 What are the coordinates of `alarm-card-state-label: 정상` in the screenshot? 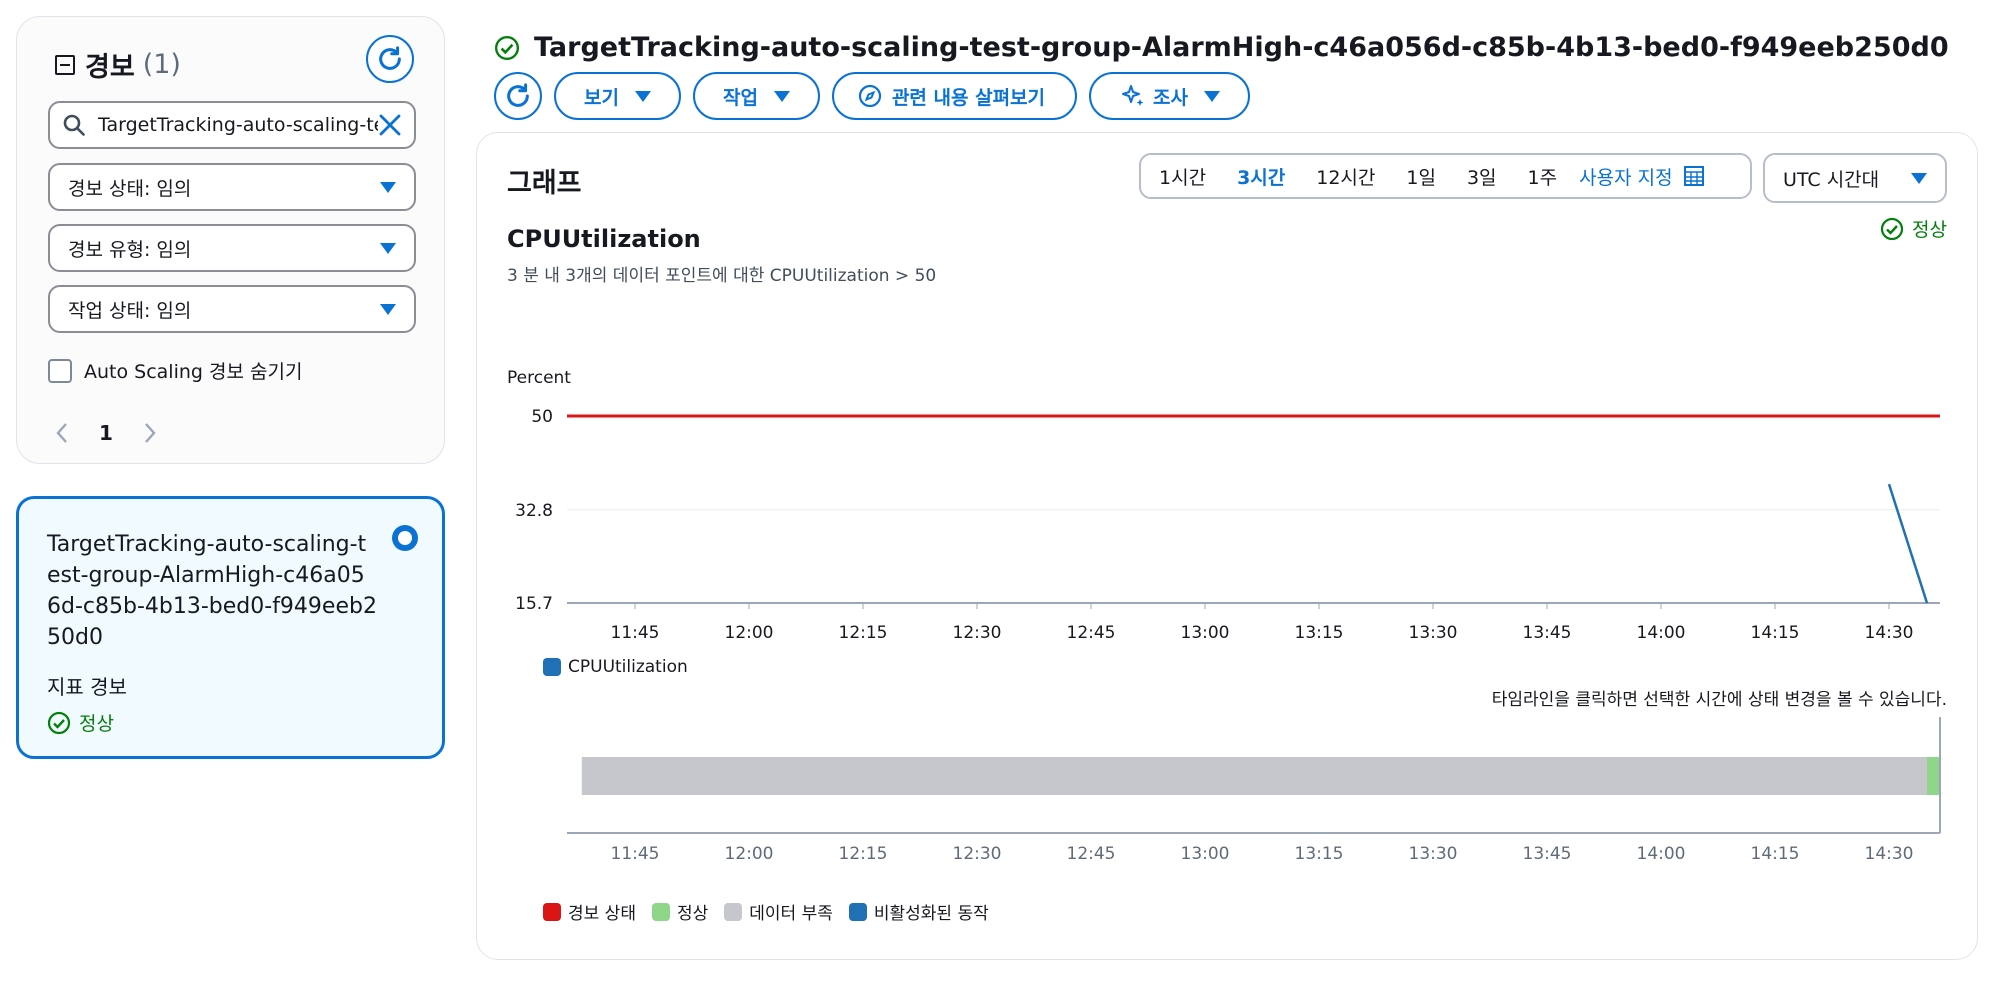 It's located at (96, 724).